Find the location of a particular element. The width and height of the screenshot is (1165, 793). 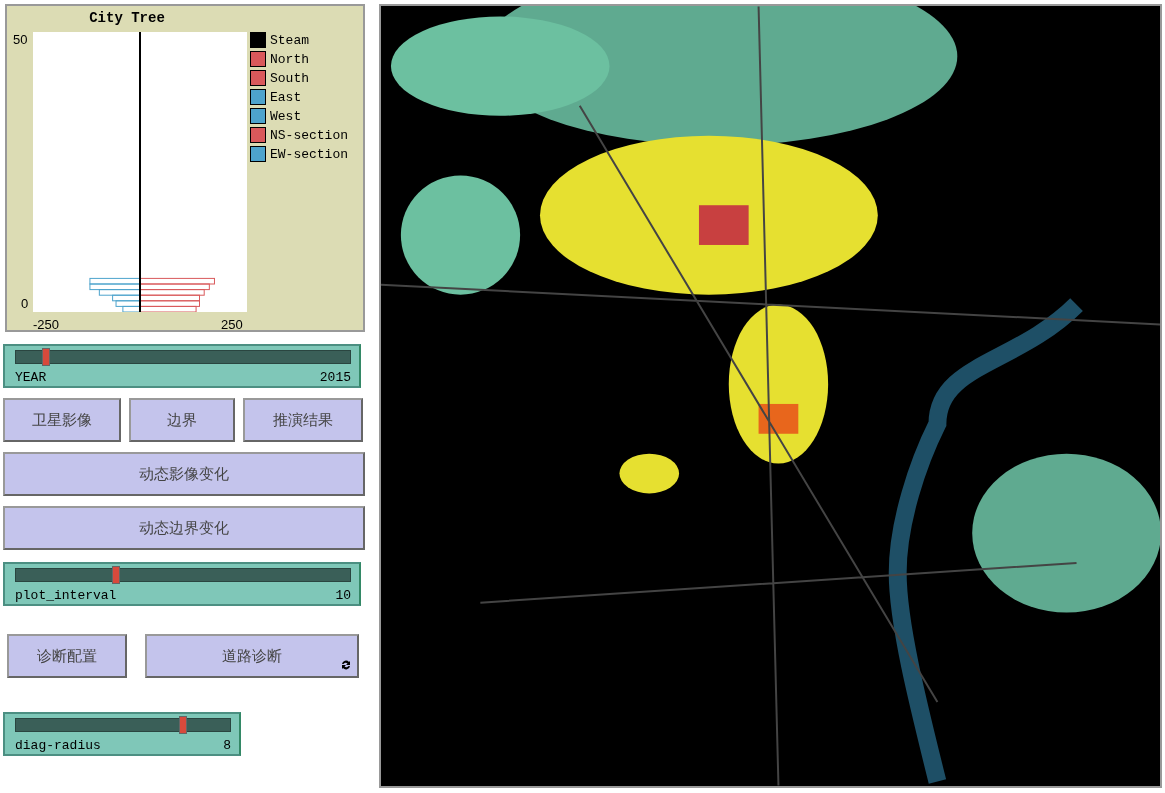

slider: plot_interval 10 is located at coordinates (182, 584).